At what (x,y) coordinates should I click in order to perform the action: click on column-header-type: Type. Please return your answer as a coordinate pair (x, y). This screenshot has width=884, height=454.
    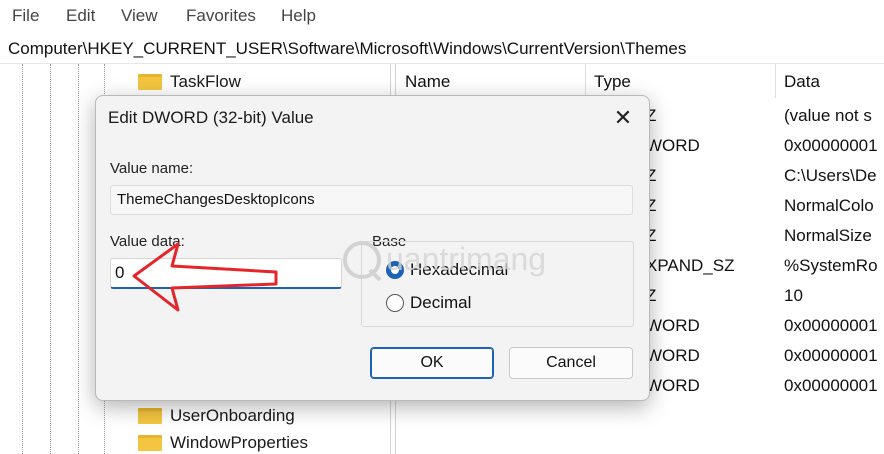
    Looking at the image, I should click on (612, 82).